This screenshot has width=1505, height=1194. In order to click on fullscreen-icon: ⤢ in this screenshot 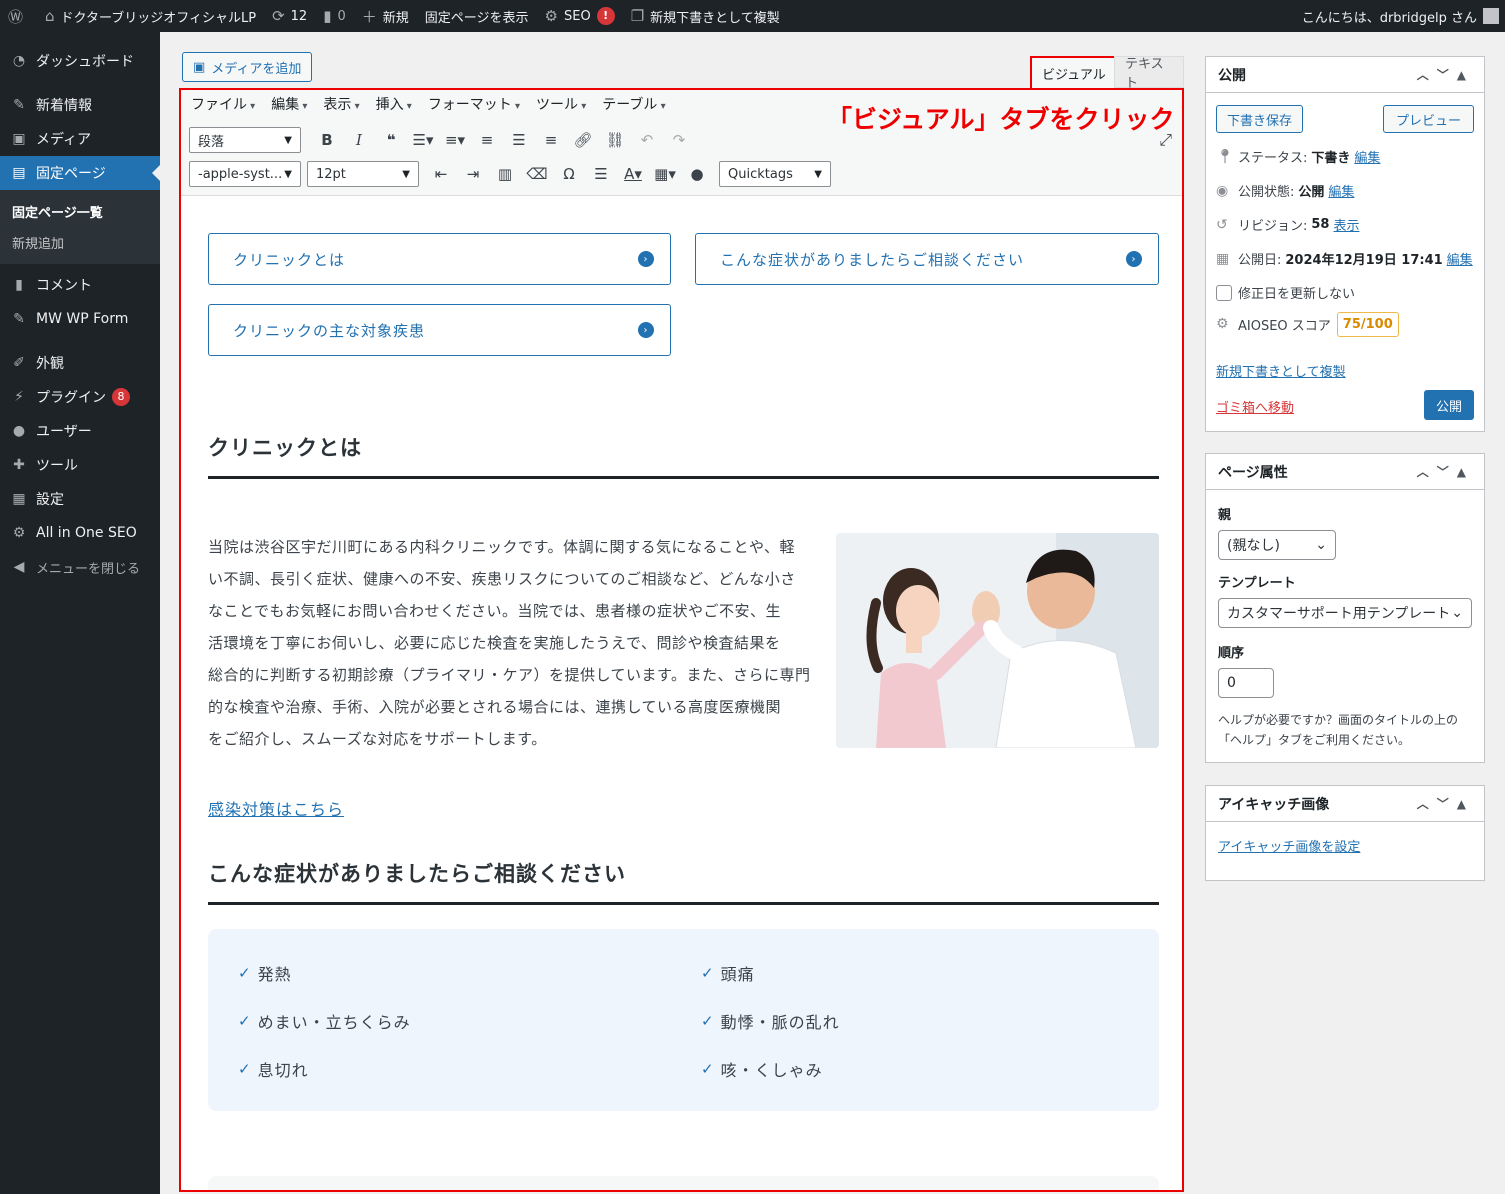, I will do `click(1165, 140)`.